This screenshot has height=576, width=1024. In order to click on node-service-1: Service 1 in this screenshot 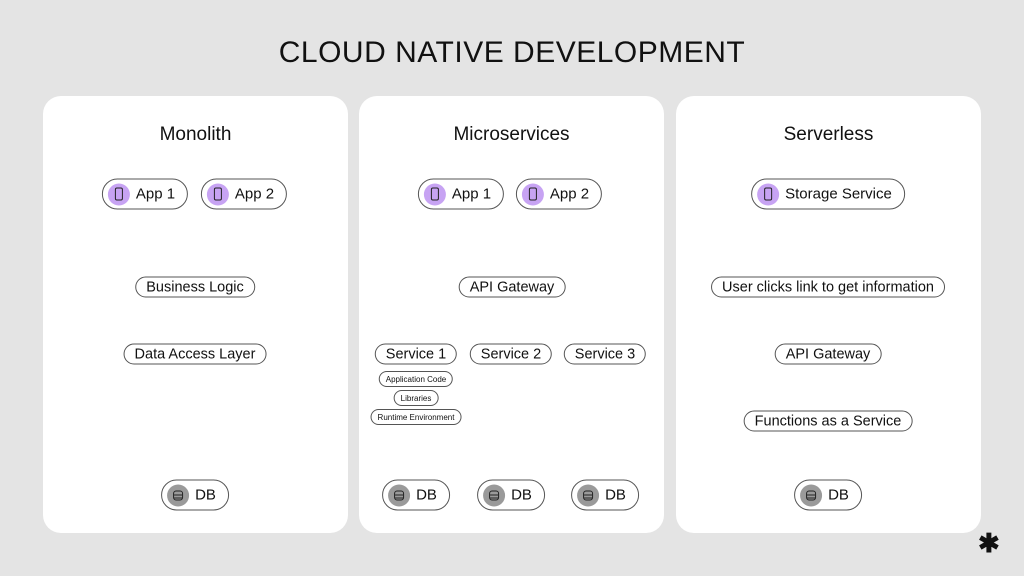, I will do `click(416, 354)`.